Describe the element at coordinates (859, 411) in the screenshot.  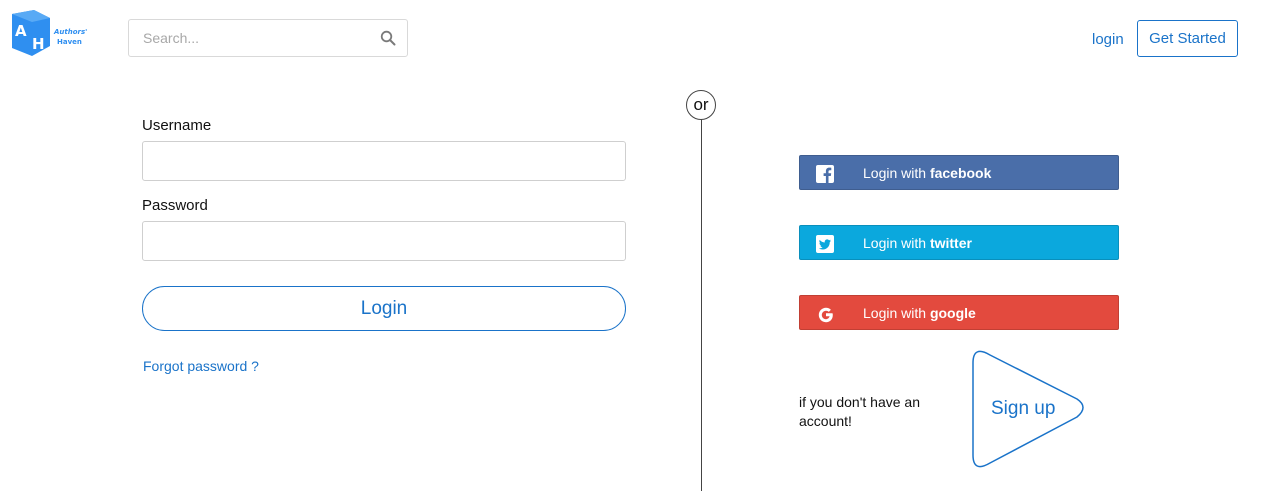
I see `signup-note: if you don't have an account!` at that location.